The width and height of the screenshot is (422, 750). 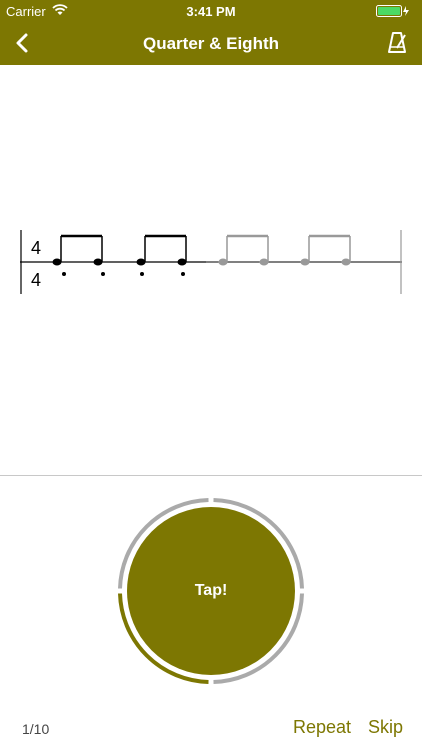 What do you see at coordinates (211, 262) in the screenshot?
I see `rhythm-staff: 4 4` at bounding box center [211, 262].